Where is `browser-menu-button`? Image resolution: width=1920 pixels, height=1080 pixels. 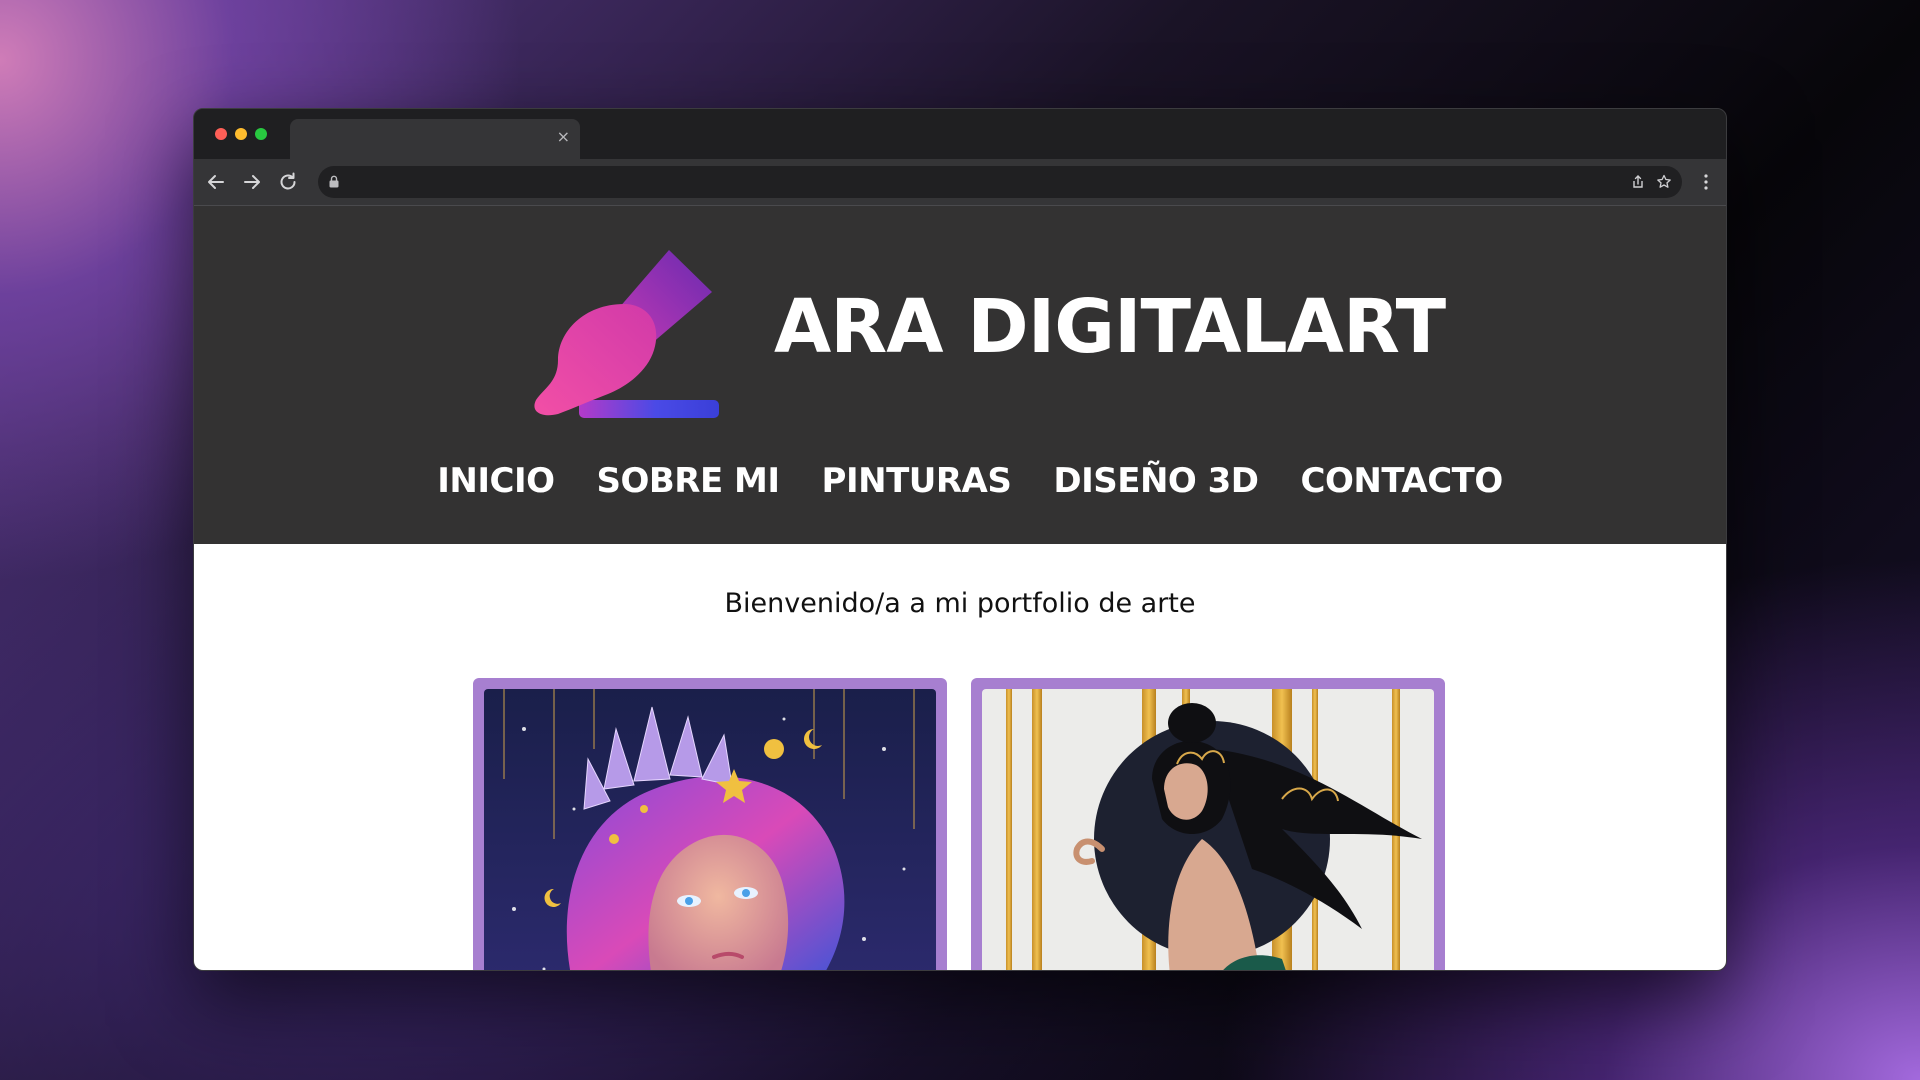 browser-menu-button is located at coordinates (1706, 182).